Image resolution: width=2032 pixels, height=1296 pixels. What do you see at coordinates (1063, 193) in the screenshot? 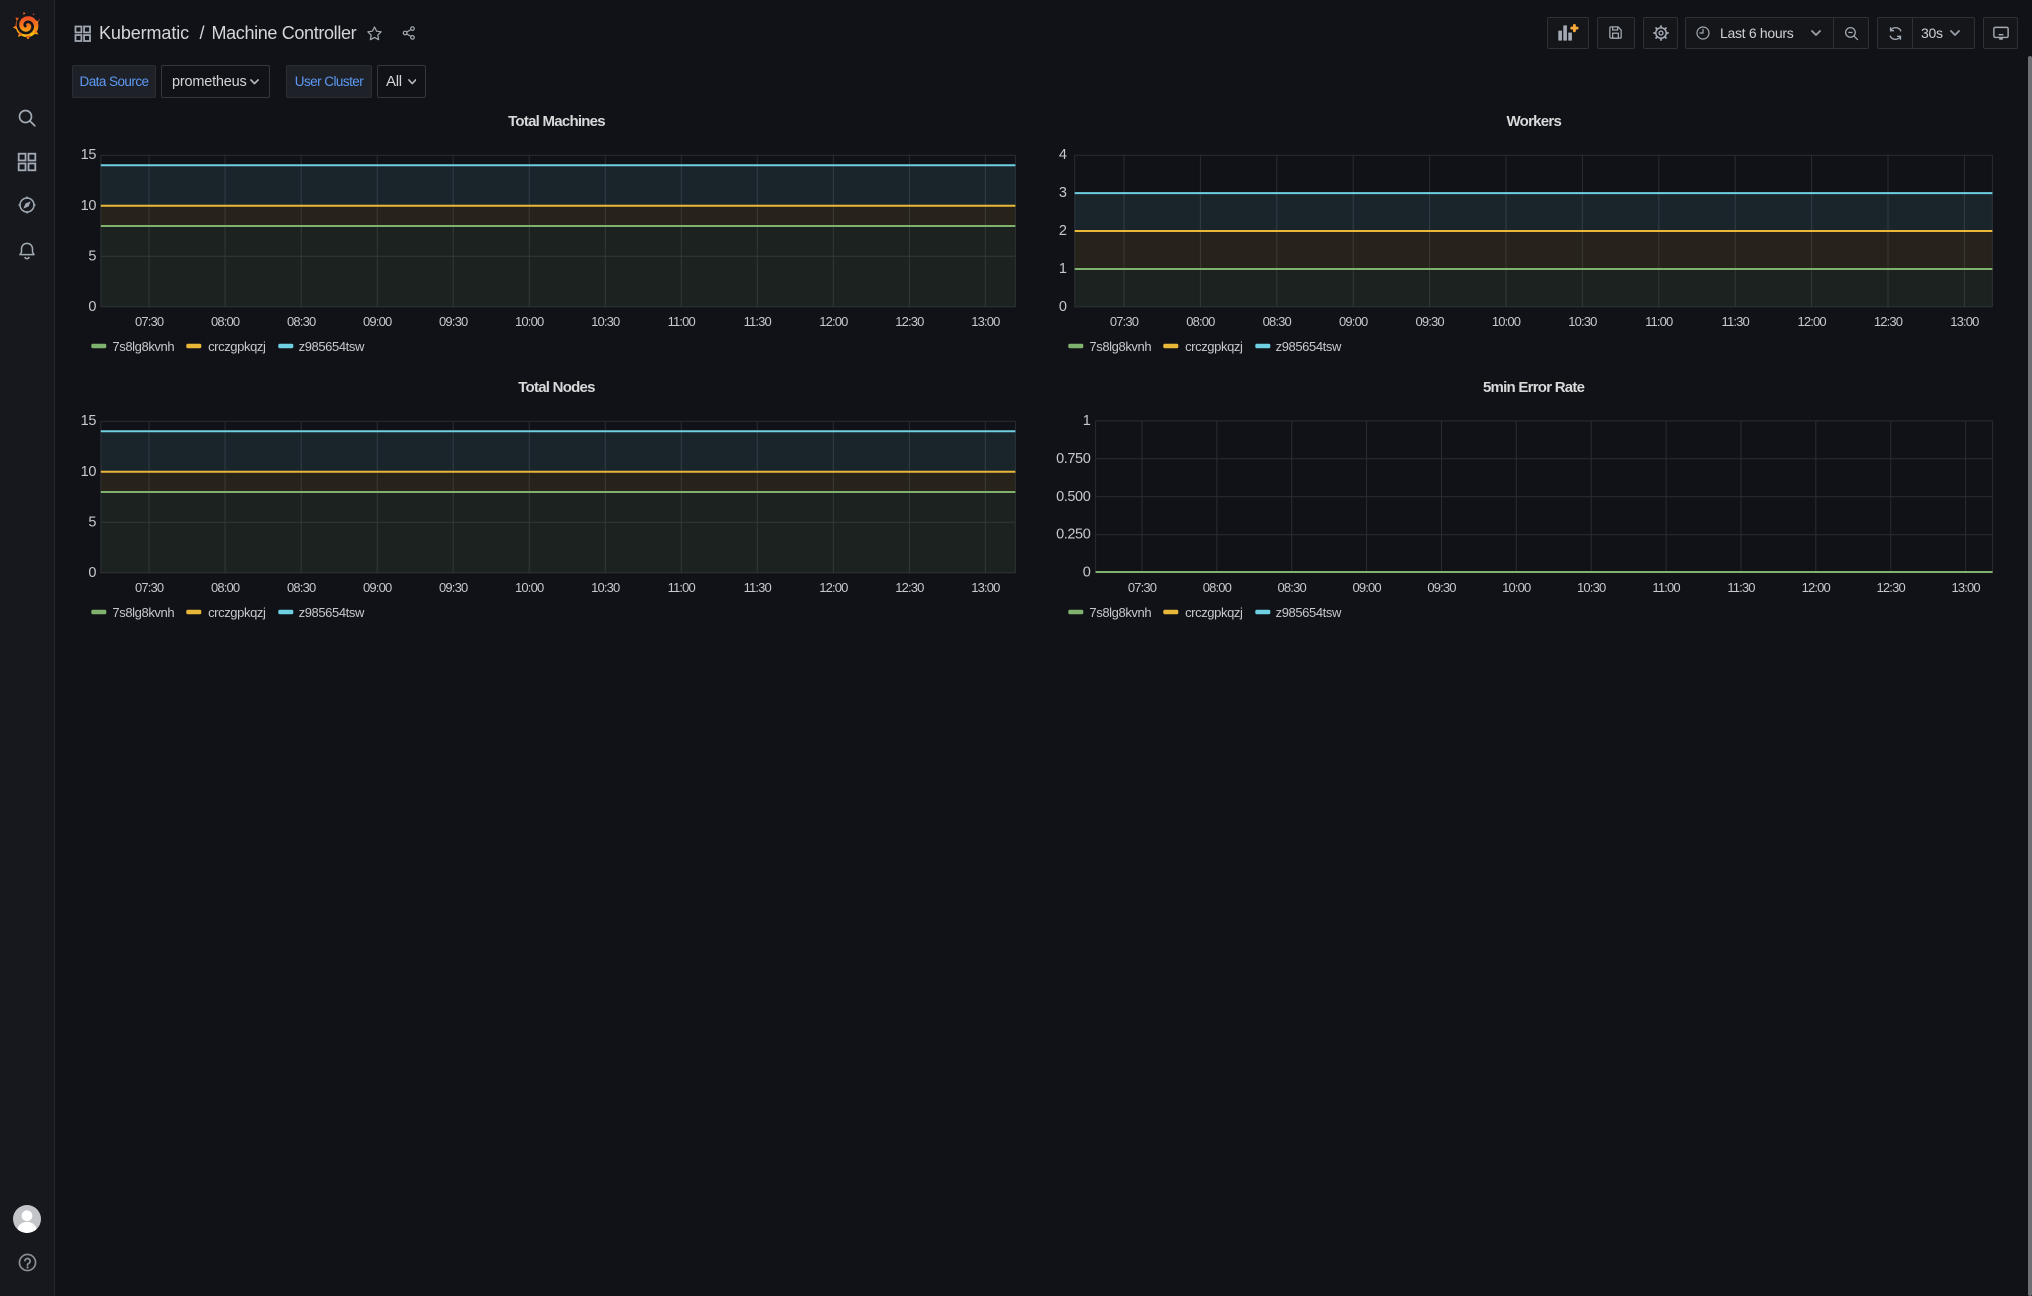
I see `svg-text: 3` at bounding box center [1063, 193].